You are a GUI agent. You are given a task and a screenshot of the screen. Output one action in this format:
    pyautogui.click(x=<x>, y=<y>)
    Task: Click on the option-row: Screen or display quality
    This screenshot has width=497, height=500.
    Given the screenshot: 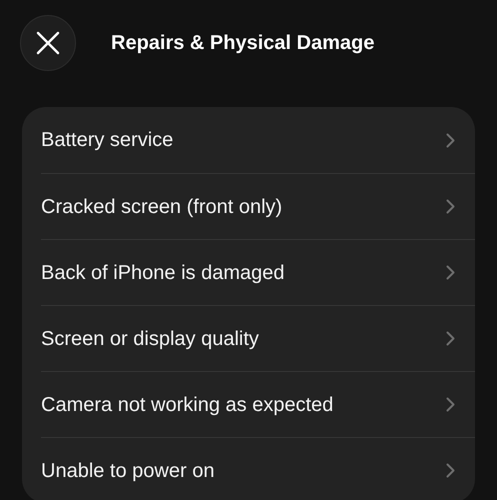 What is the action you would take?
    pyautogui.click(x=258, y=338)
    